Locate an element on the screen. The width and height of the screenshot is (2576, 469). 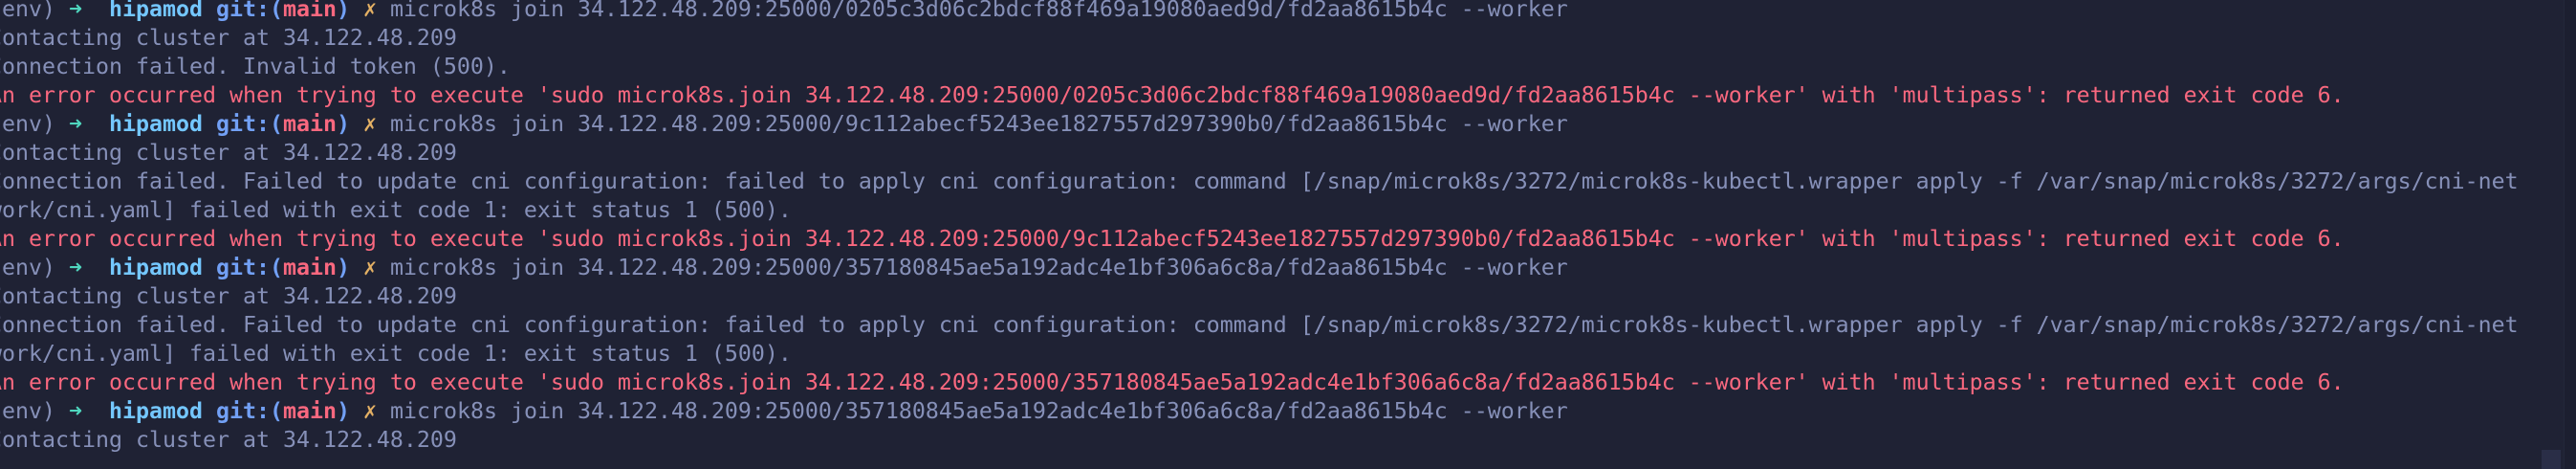
text-segment: Connection failed. Invalid token (500). is located at coordinates (255, 66).